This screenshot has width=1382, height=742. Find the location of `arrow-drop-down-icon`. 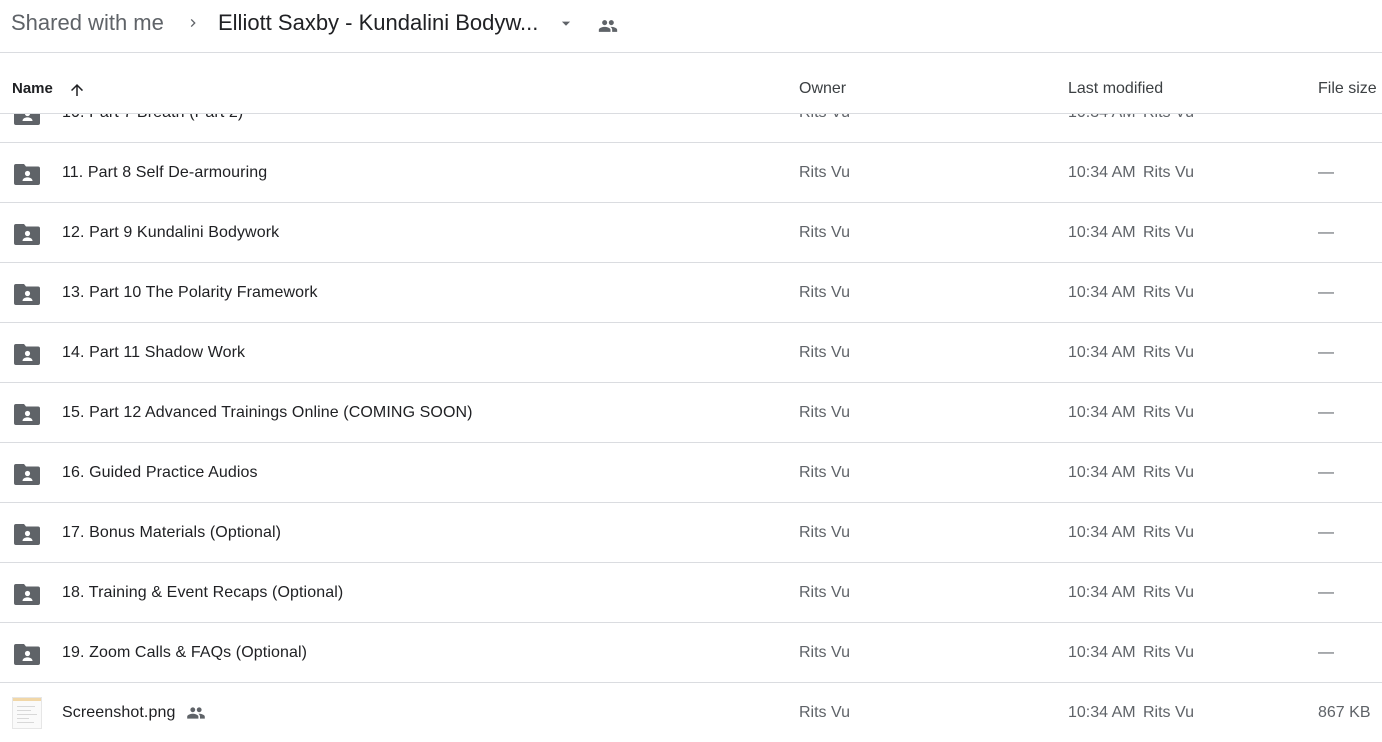

arrow-drop-down-icon is located at coordinates (566, 24).